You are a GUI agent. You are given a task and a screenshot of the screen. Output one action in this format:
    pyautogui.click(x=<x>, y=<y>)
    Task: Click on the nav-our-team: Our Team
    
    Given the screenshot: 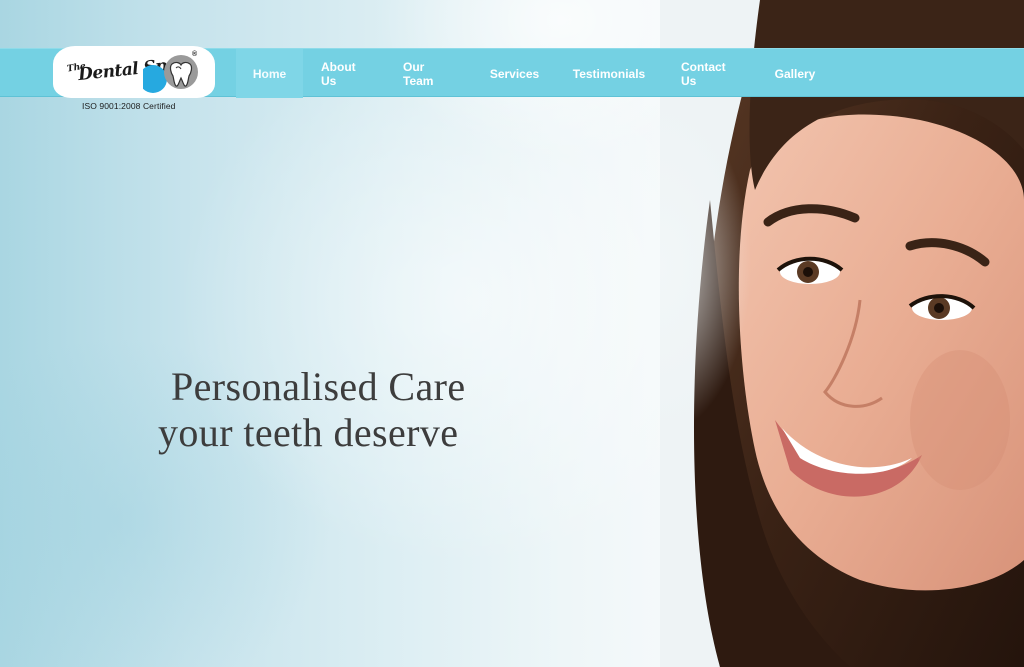 What is the action you would take?
    pyautogui.click(x=429, y=73)
    